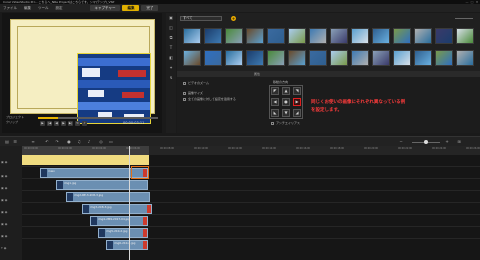  What do you see at coordinates (193, 93) in the screenshot?
I see `option-image-size: 画像サイズ` at bounding box center [193, 93].